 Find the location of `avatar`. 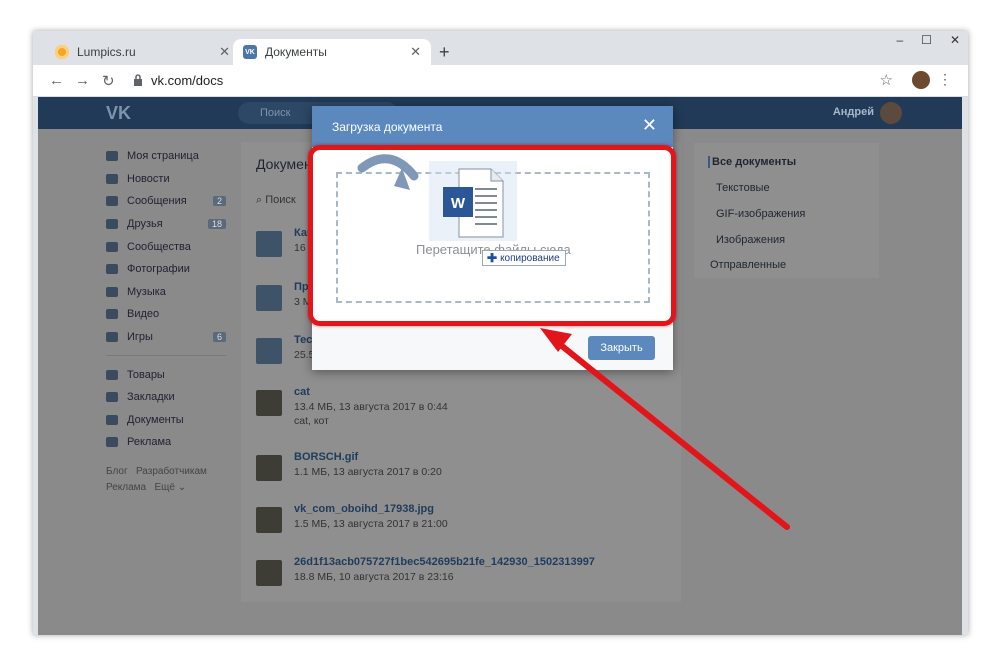

avatar is located at coordinates (891, 113).